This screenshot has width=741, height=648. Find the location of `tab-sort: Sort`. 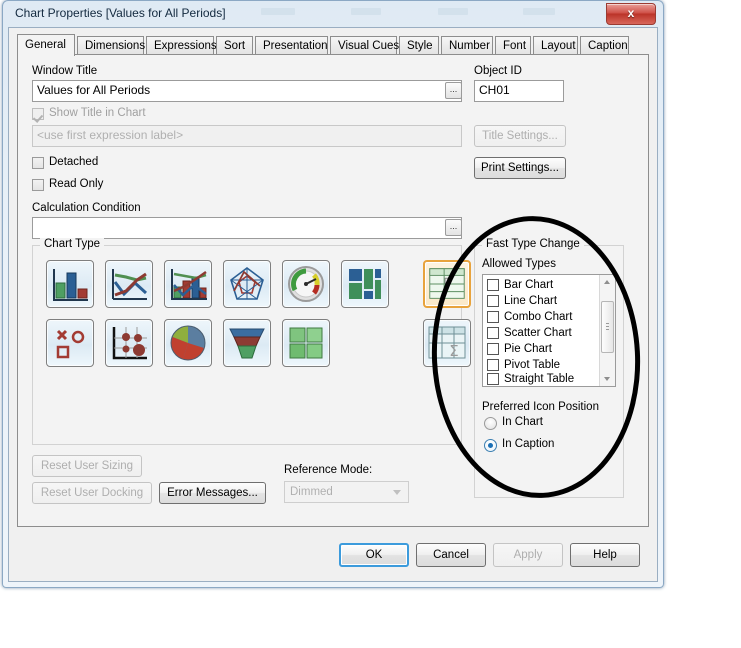

tab-sort: Sort is located at coordinates (234, 45).